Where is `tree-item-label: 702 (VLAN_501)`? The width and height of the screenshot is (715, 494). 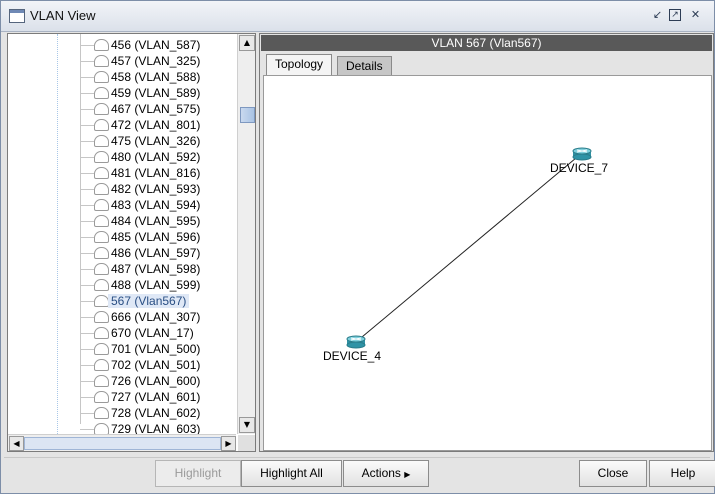
tree-item-label: 702 (VLAN_501) is located at coordinates (156, 365).